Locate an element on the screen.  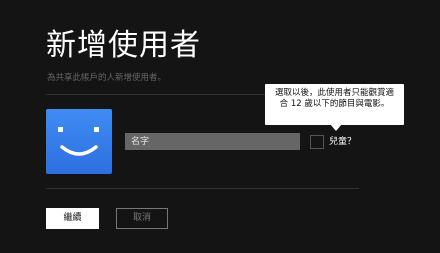
bottom-divider is located at coordinates (202, 188).